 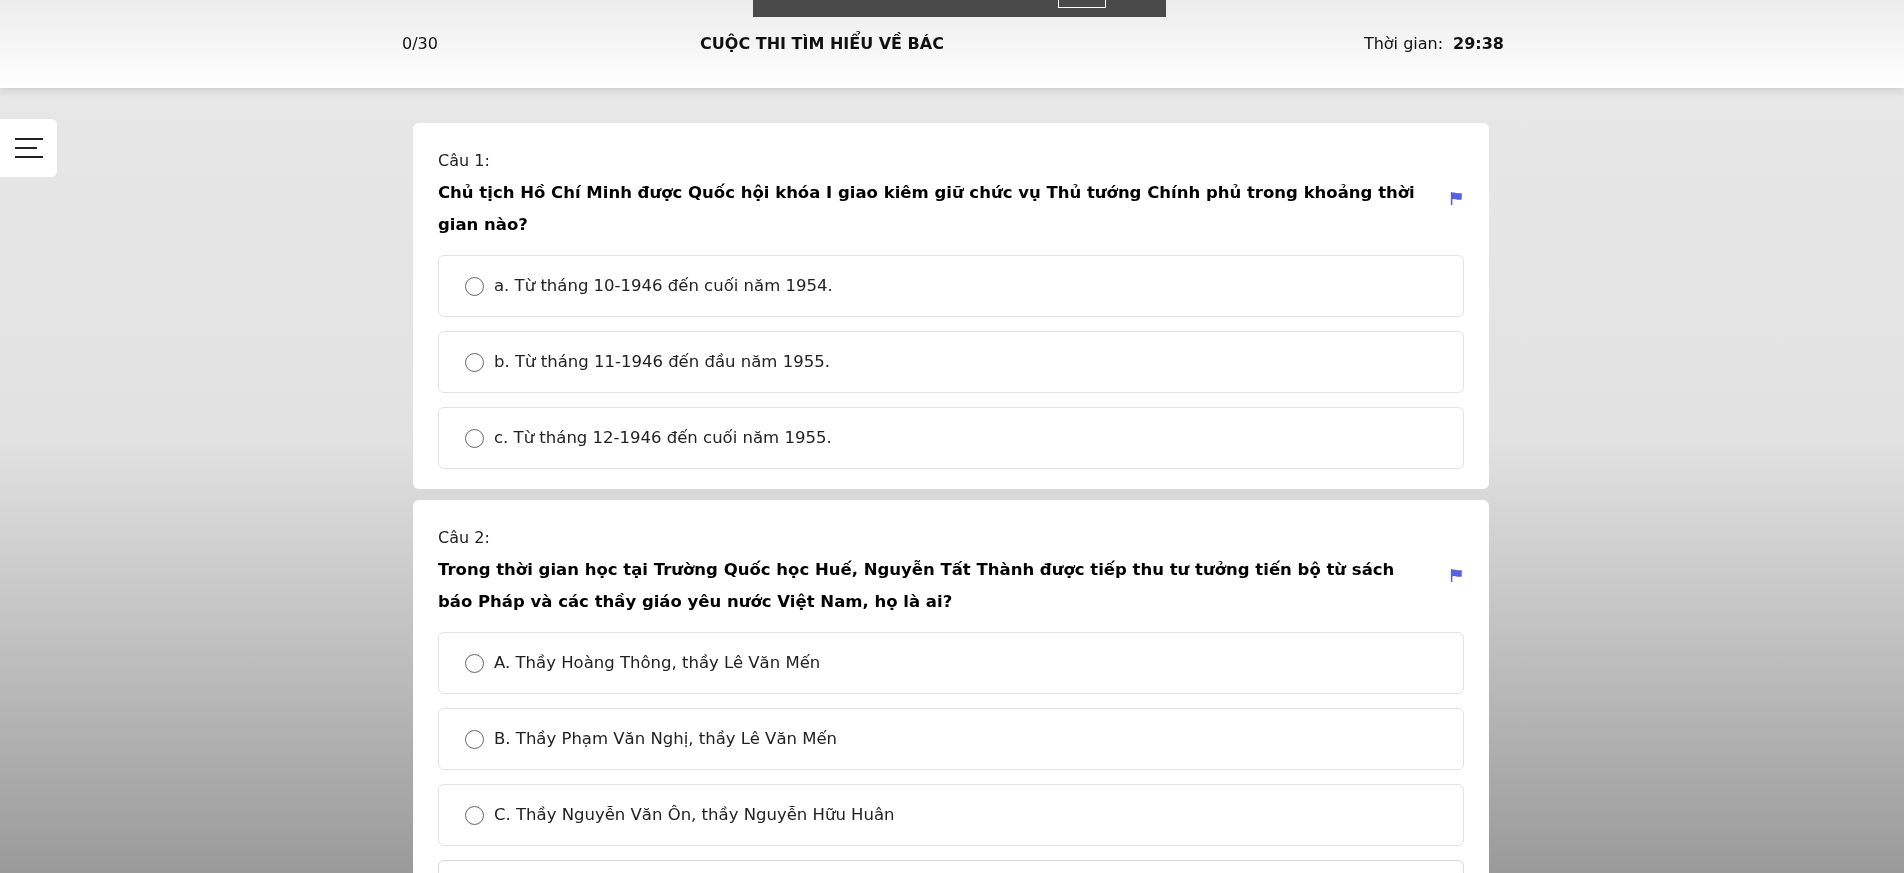 I want to click on question-number: Câu 2:, so click(x=464, y=538).